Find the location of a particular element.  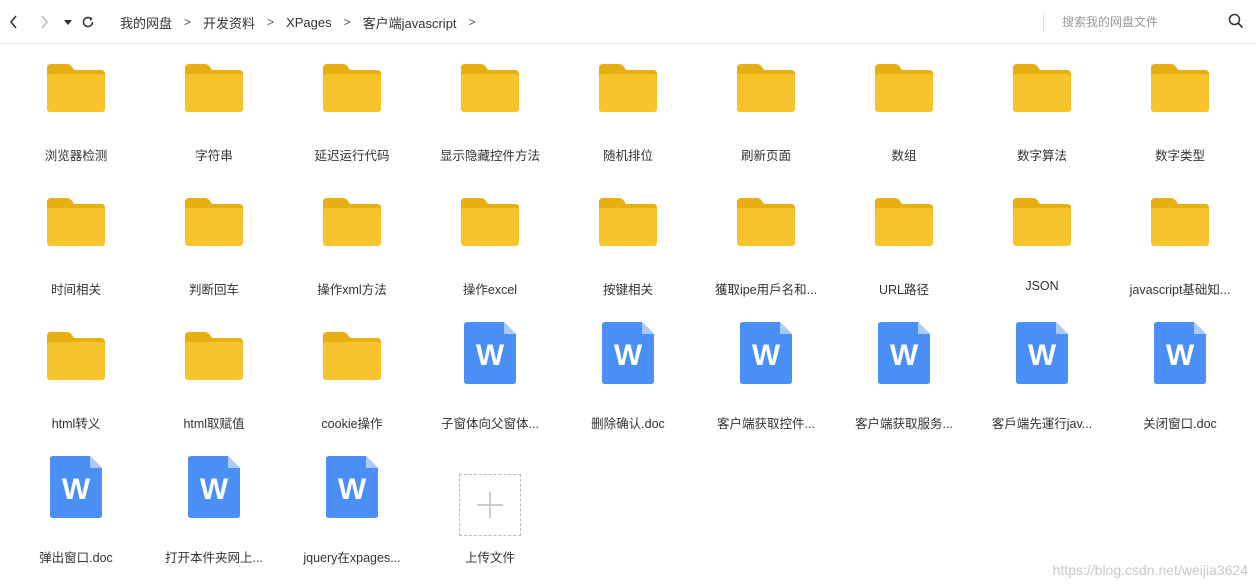

folder-item: cookie操作 is located at coordinates (352, 379).